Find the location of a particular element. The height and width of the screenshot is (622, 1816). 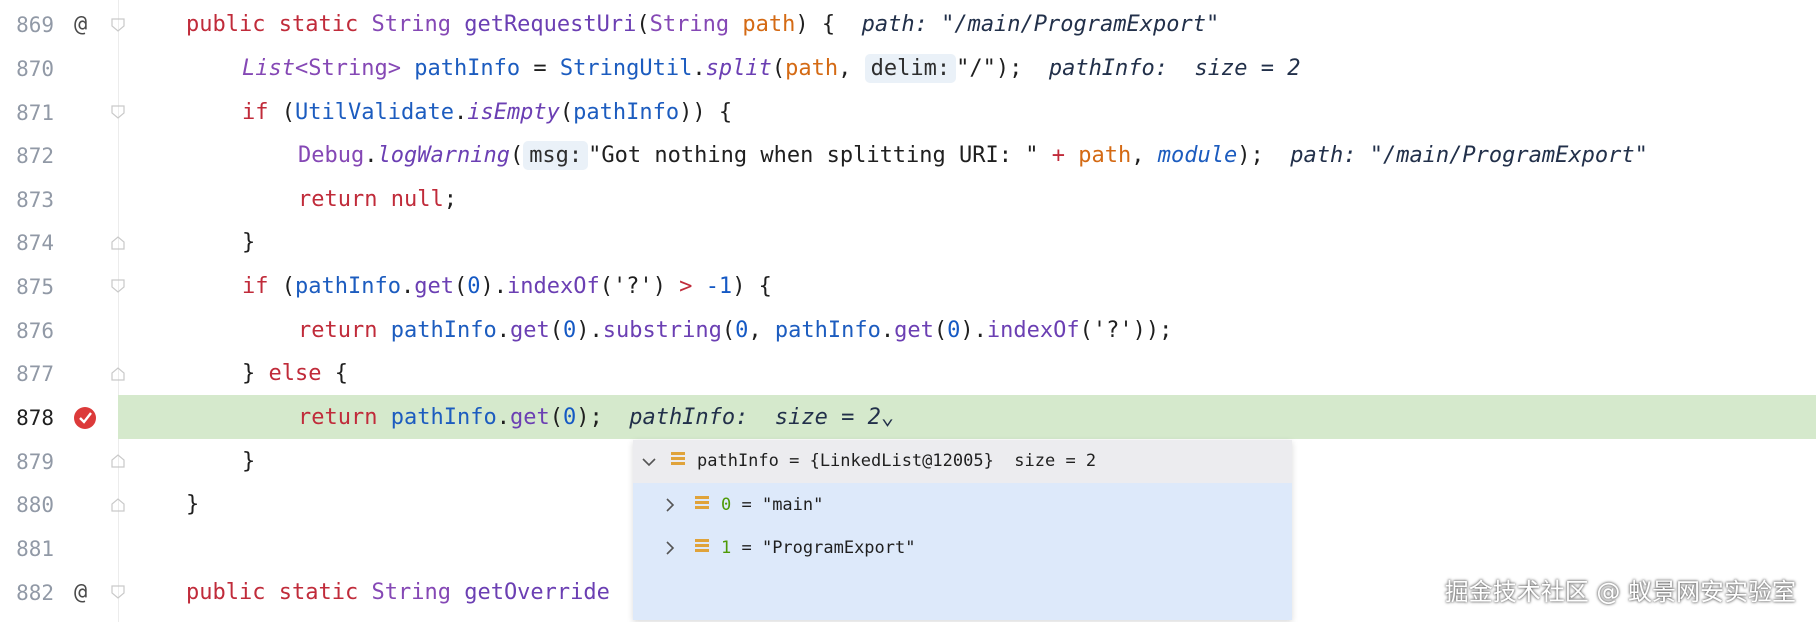

parameter: path is located at coordinates (812, 68).